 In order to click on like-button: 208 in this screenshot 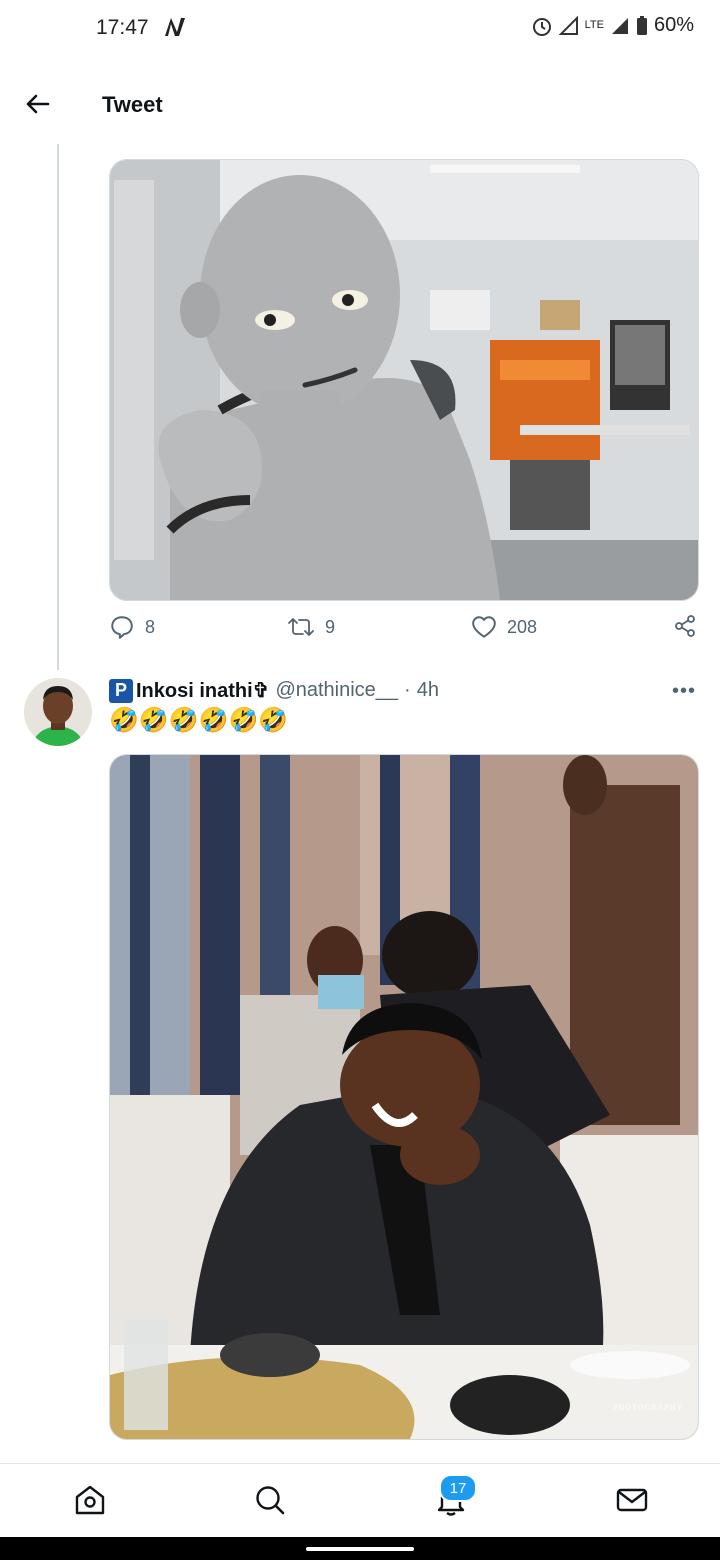, I will do `click(504, 627)`.